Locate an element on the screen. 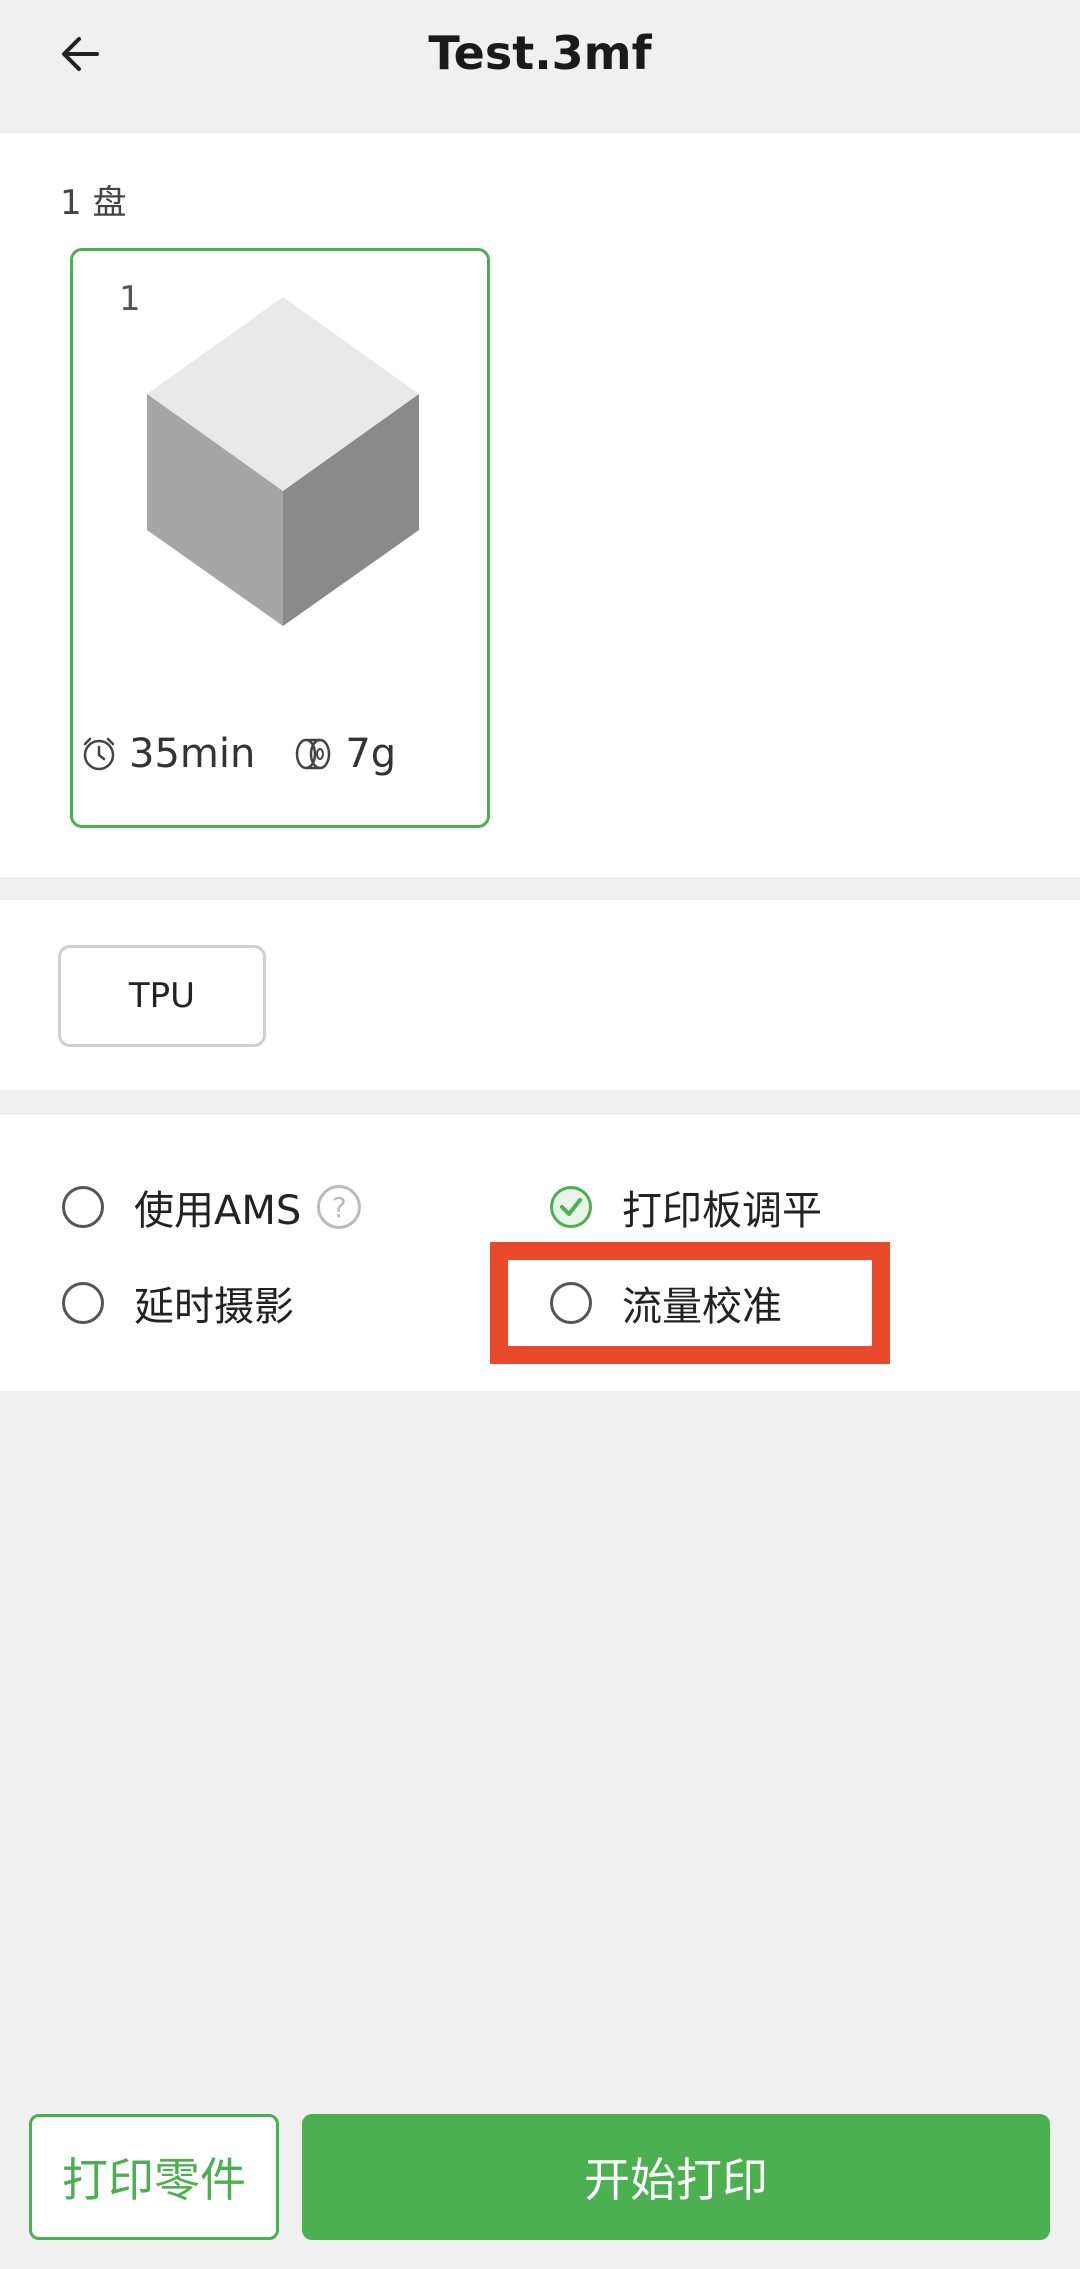 The height and width of the screenshot is (2269, 1080). option-timelapse: 延时摄影 is located at coordinates (178, 1303).